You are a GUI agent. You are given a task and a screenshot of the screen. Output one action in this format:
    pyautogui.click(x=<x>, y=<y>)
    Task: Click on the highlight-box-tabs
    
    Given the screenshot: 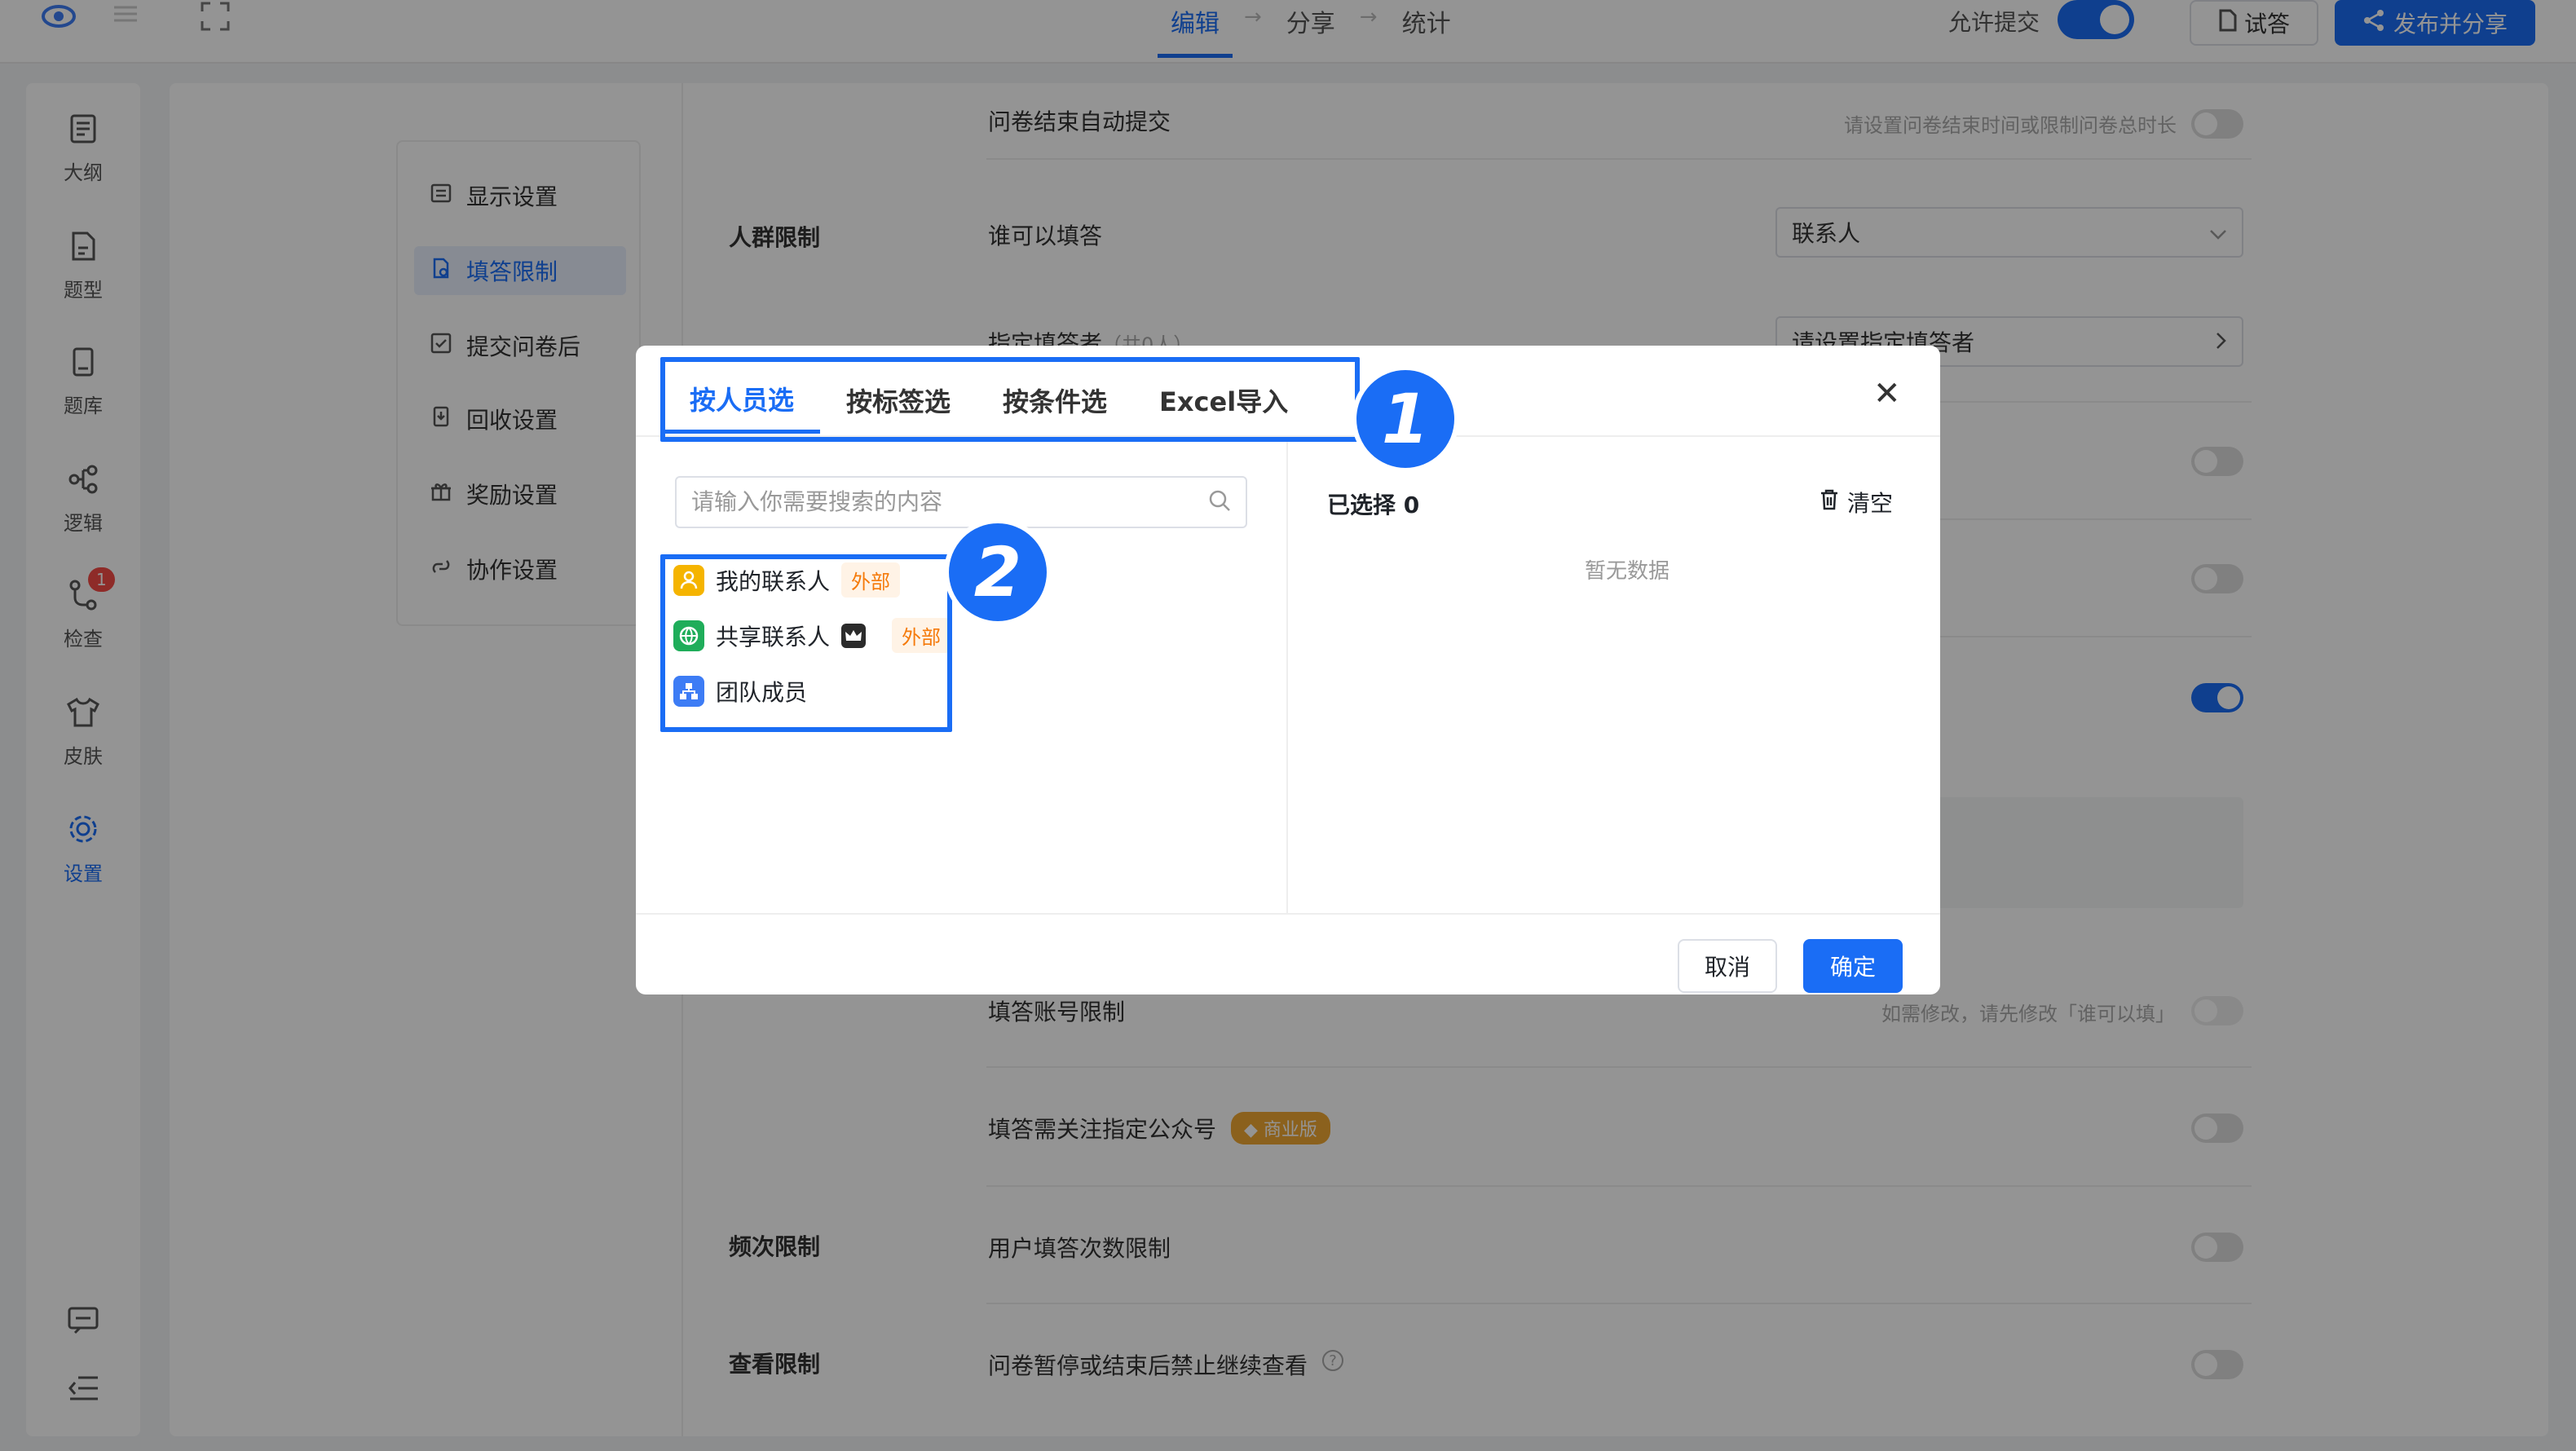 What is the action you would take?
    pyautogui.click(x=1010, y=399)
    